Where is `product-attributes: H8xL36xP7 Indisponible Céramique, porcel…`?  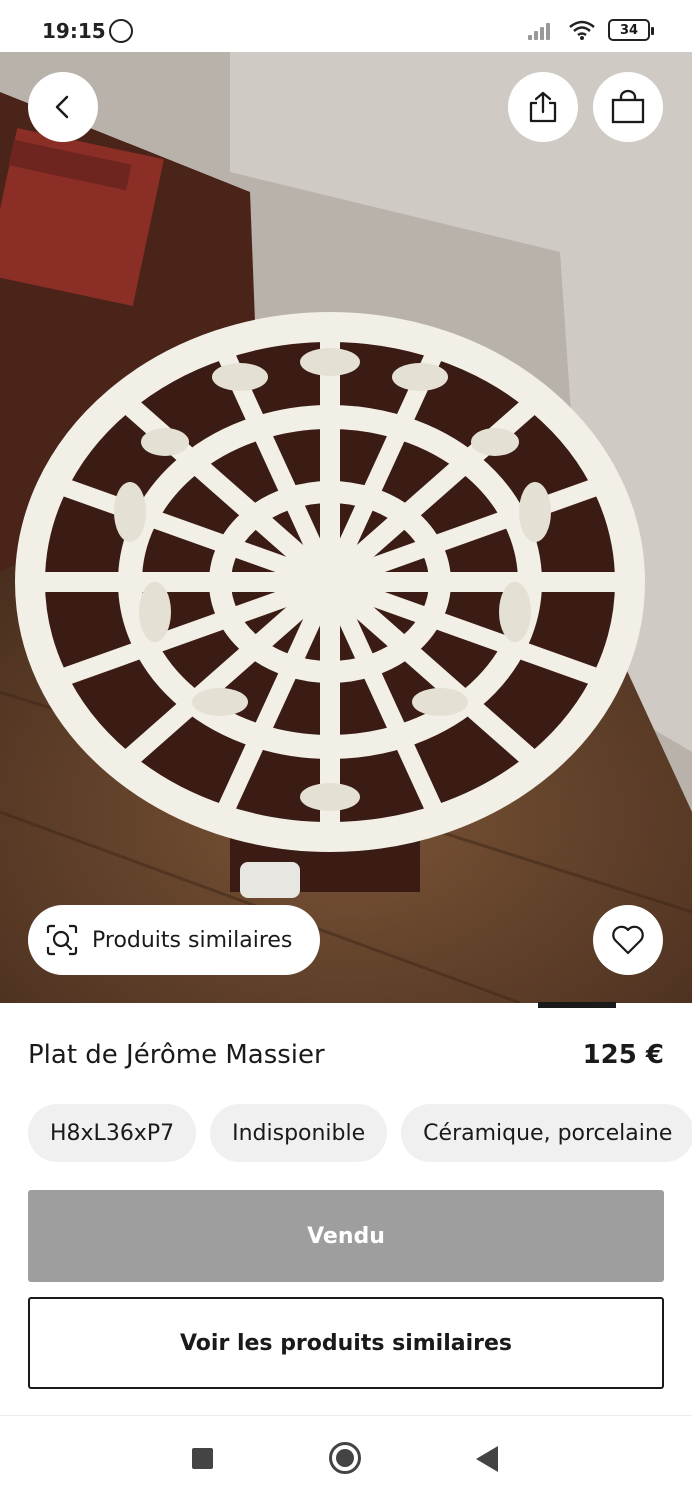
product-attributes: H8xL36xP7 Indisponible Céramique, porcel… is located at coordinates (360, 1133).